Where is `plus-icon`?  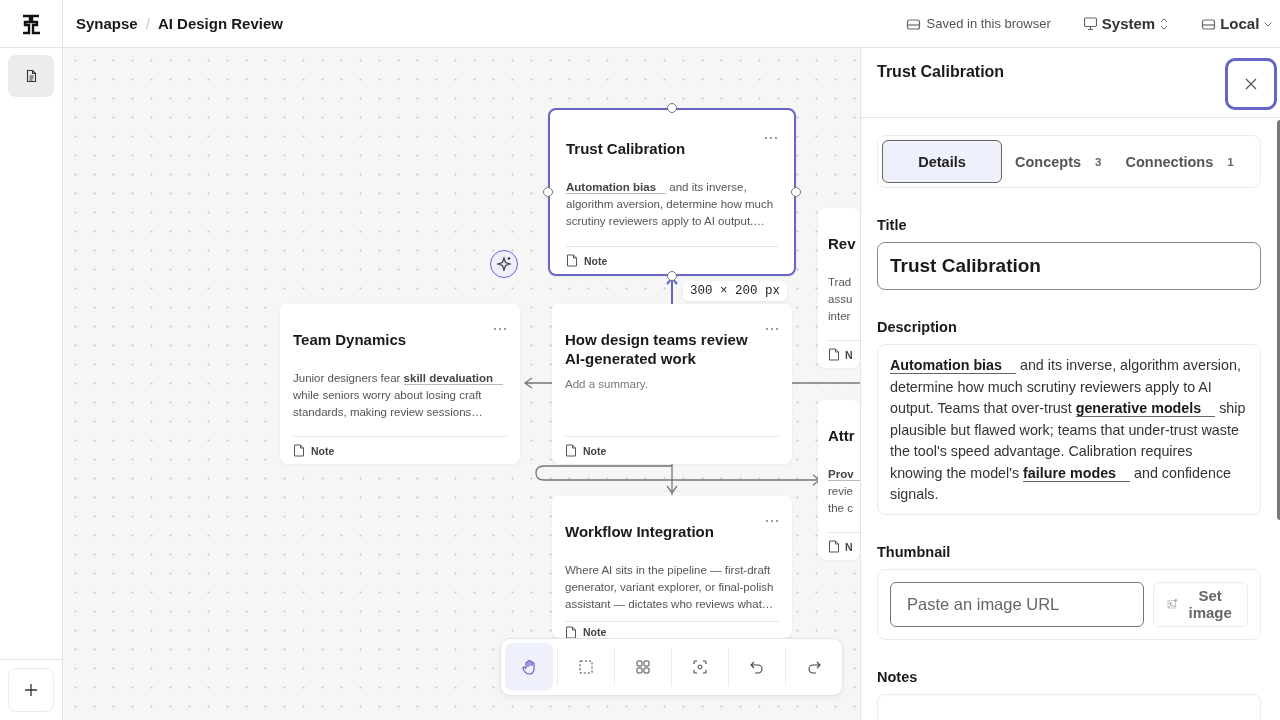
plus-icon is located at coordinates (31, 690).